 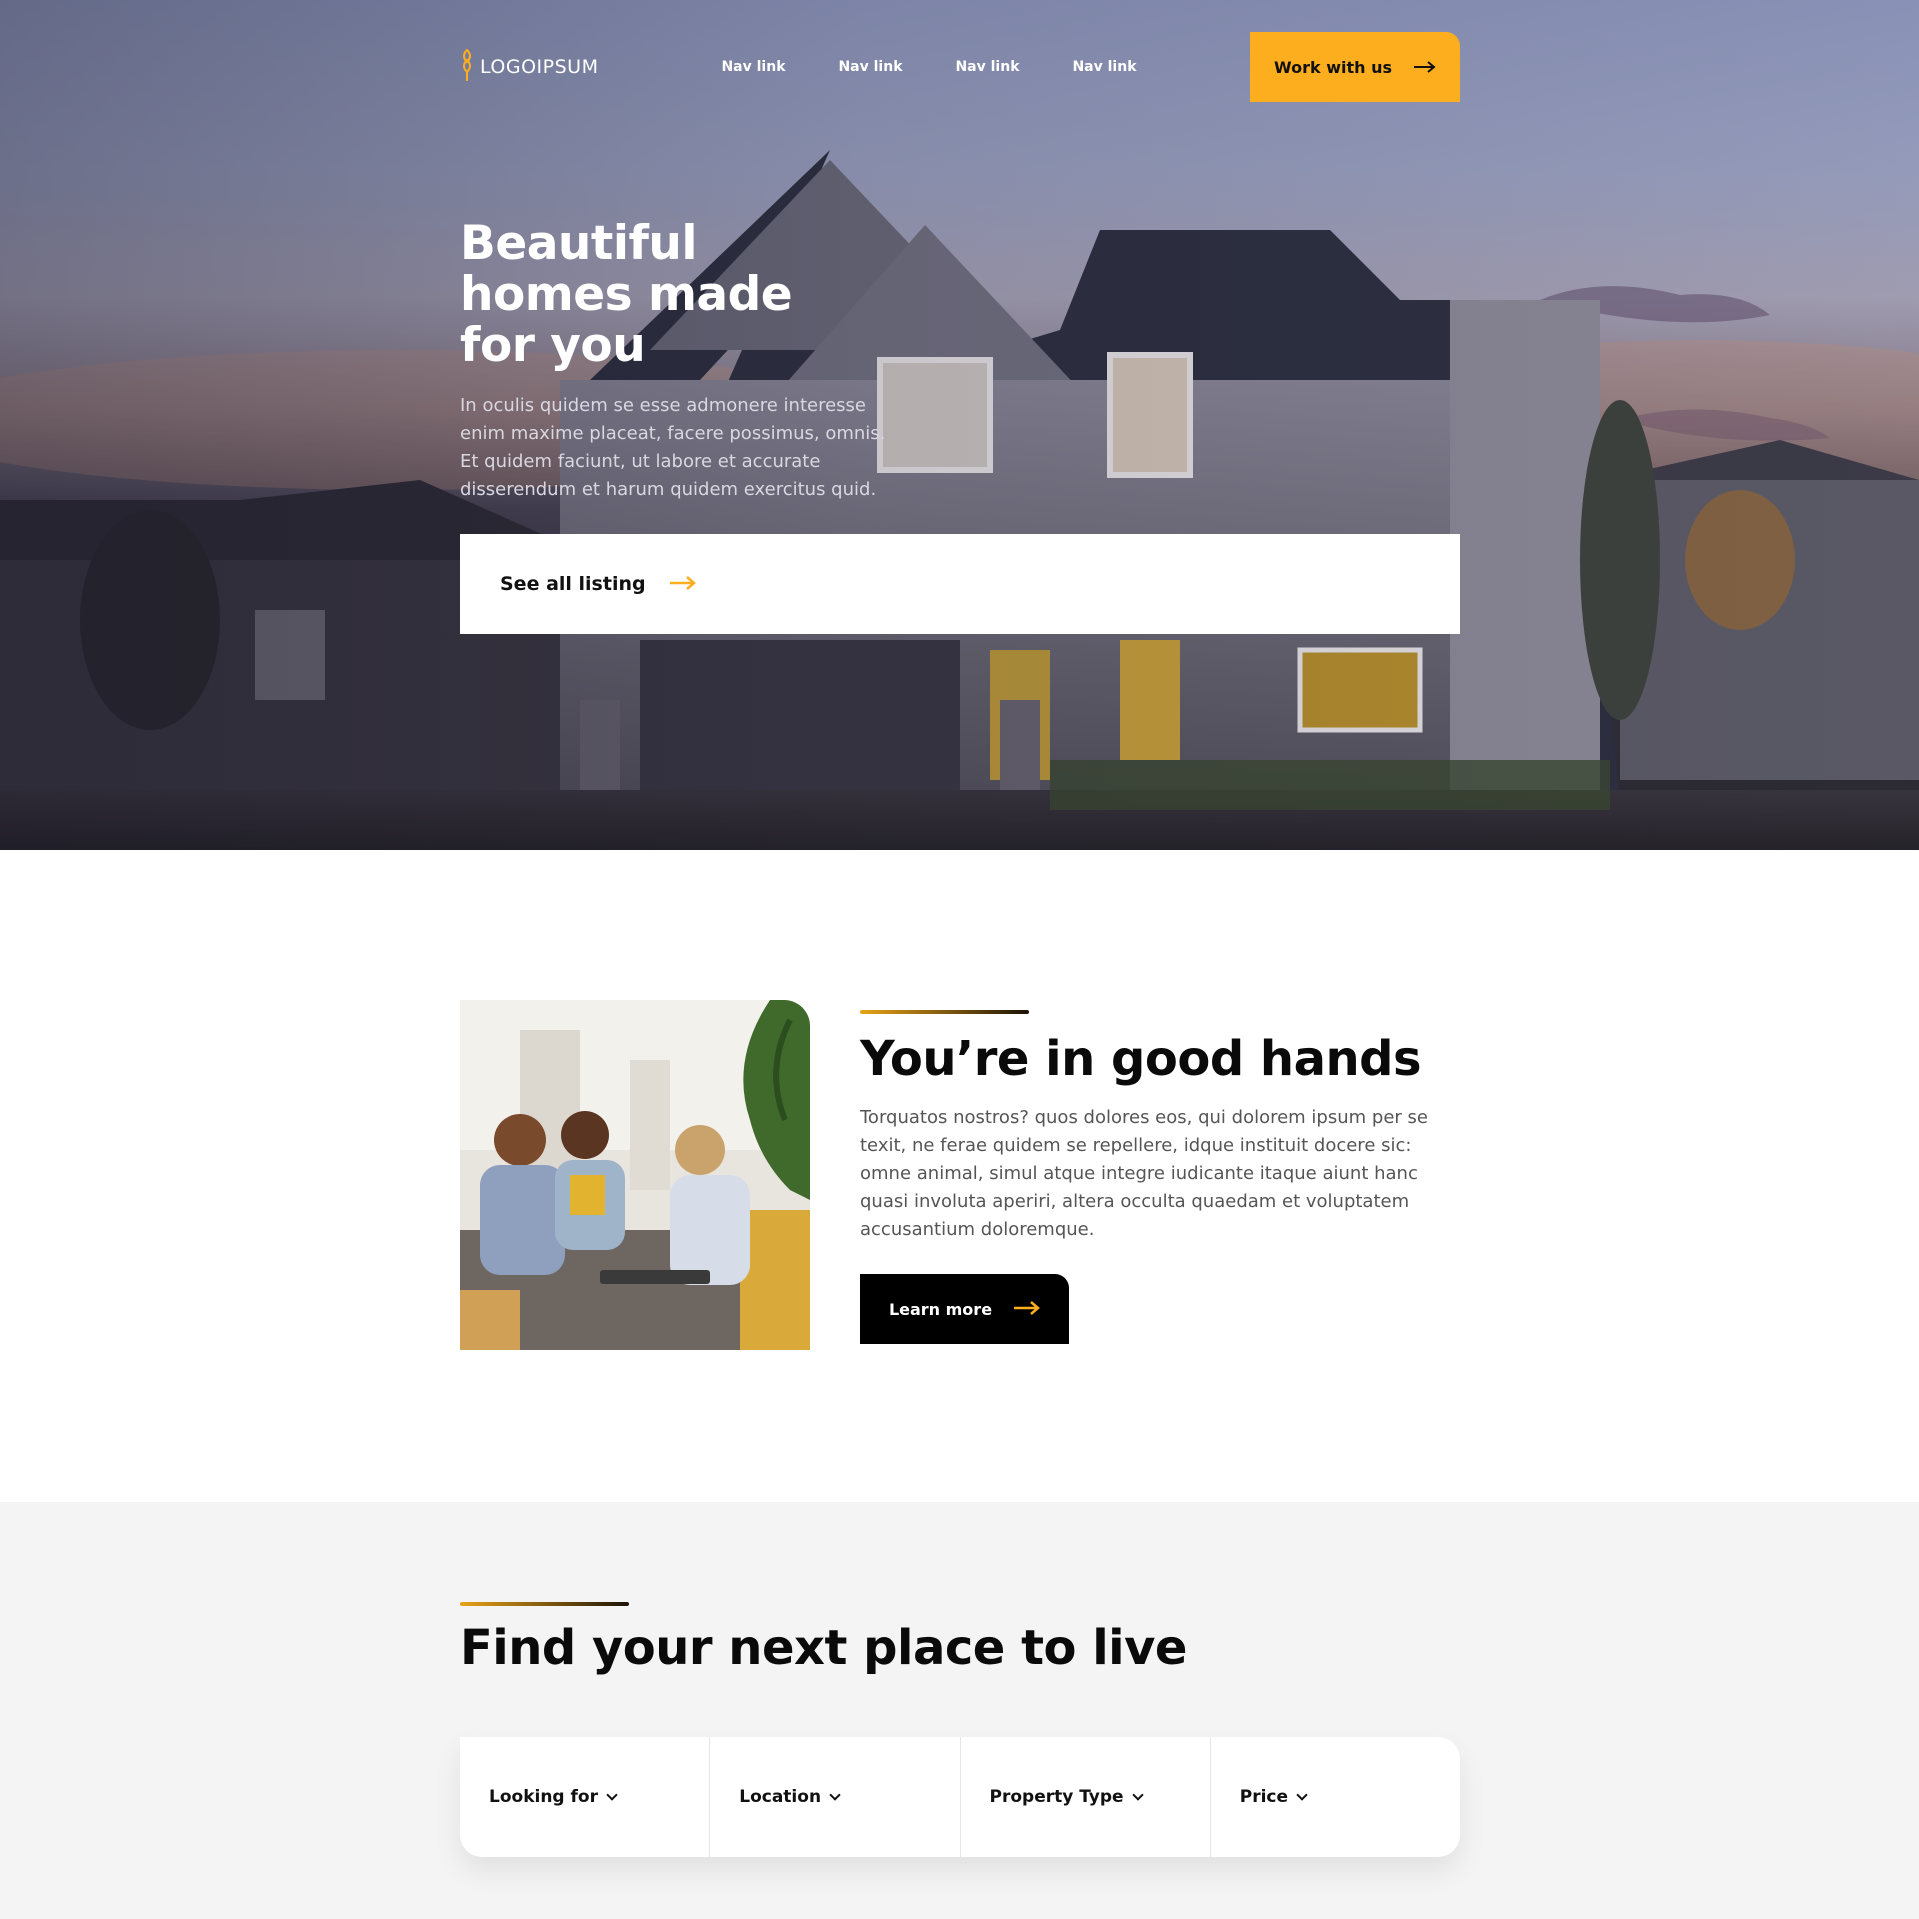 I want to click on learn-more-button: Learn more, so click(x=964, y=1309).